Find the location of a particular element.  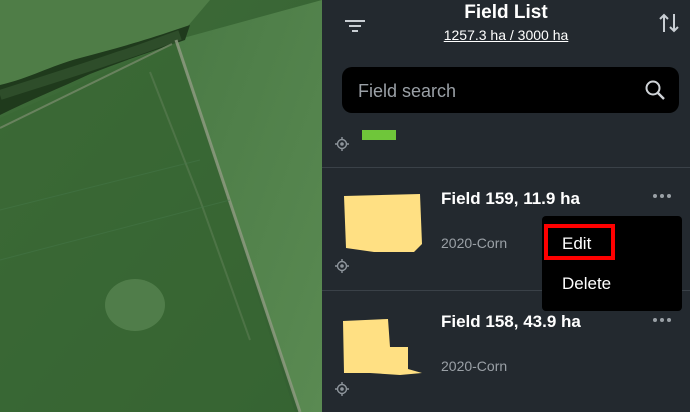

delete-menu-item: Delete is located at coordinates (612, 284).